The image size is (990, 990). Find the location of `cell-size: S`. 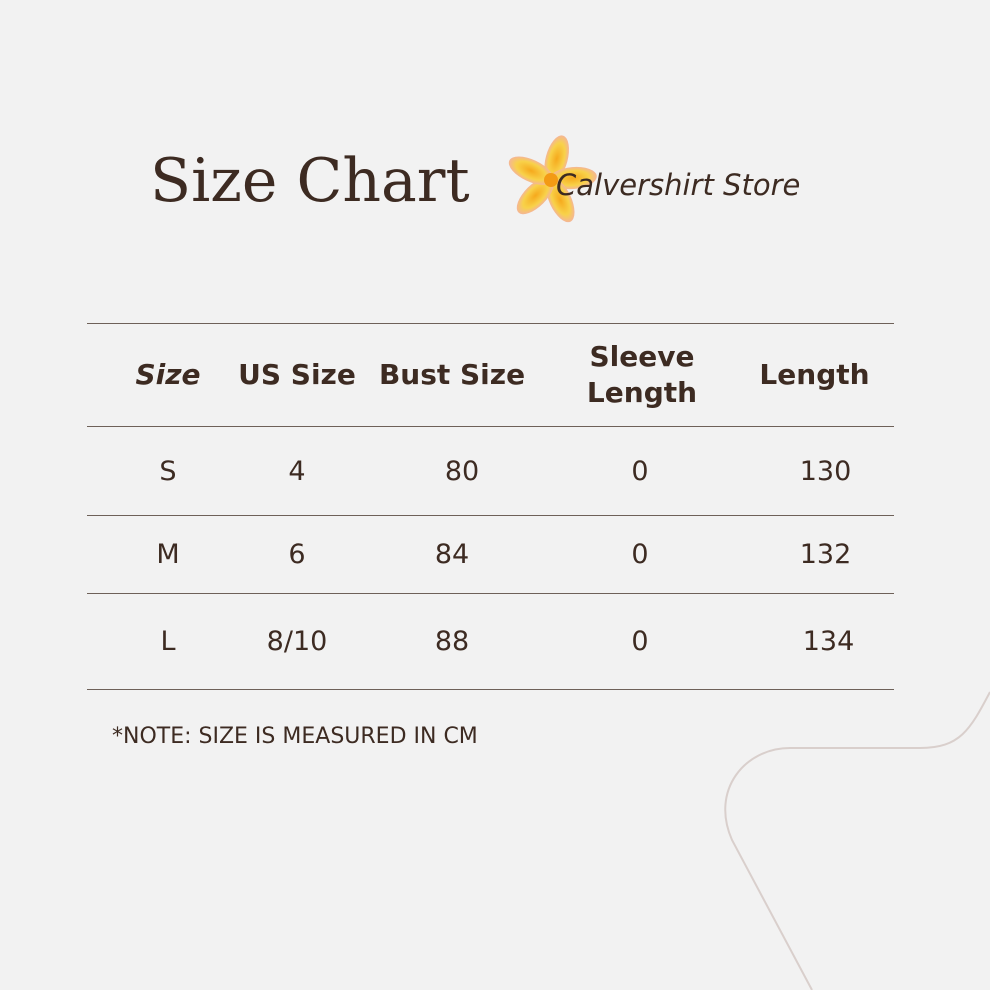

cell-size: S is located at coordinates (168, 471).